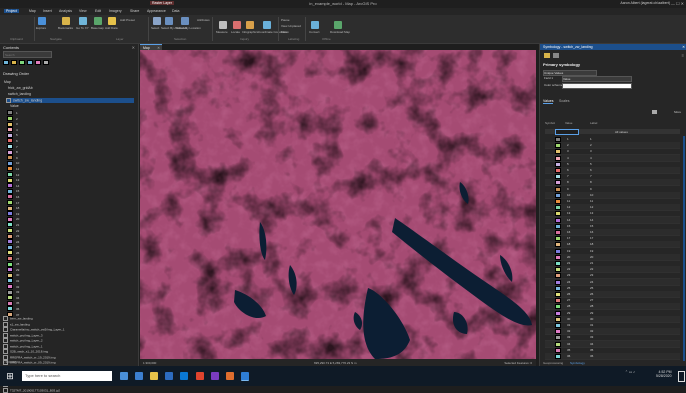  What do you see at coordinates (591, 300) in the screenshot?
I see `row-label: 27` at bounding box center [591, 300].